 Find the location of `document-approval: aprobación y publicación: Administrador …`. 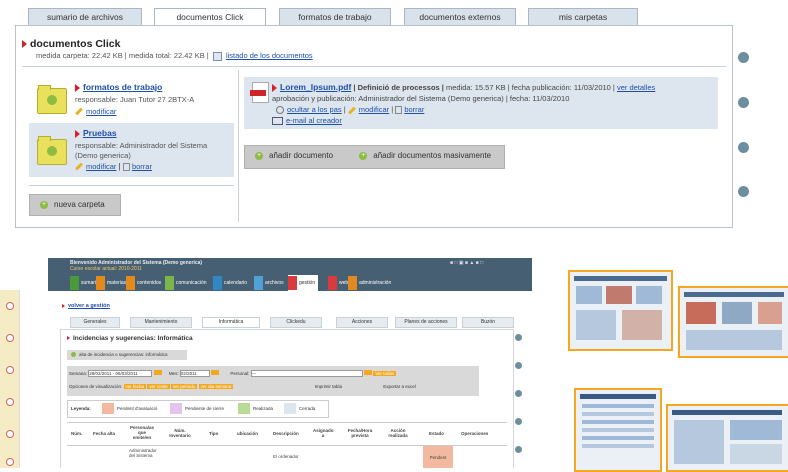

document-approval: aprobación y publicación: Administrador … is located at coordinates (421, 98).